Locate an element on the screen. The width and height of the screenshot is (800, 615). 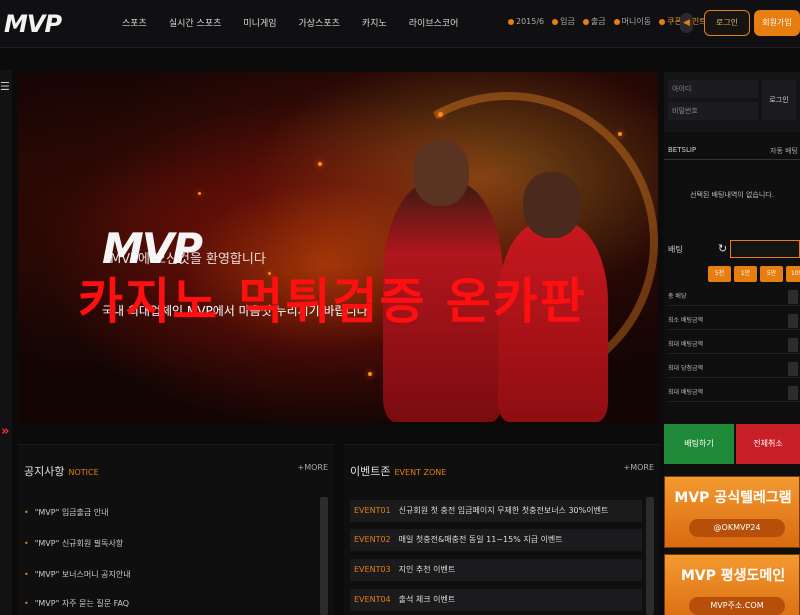
deposit-icon is located at coordinates (555, 21).